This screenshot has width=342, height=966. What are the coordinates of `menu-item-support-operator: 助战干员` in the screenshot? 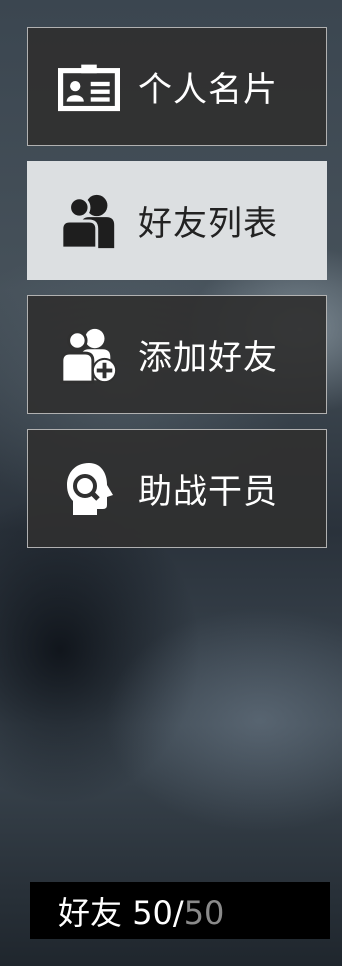 It's located at (177, 488).